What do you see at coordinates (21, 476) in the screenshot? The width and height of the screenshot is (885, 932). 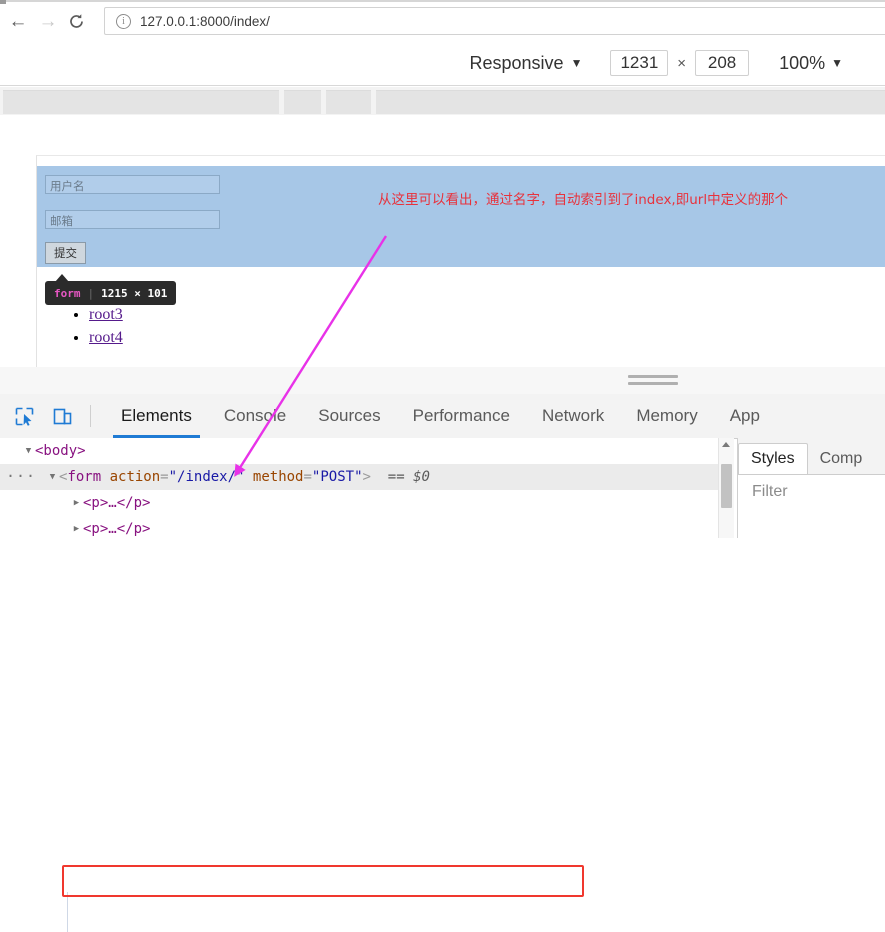 I see `node-more-options-icon: ···` at bounding box center [21, 476].